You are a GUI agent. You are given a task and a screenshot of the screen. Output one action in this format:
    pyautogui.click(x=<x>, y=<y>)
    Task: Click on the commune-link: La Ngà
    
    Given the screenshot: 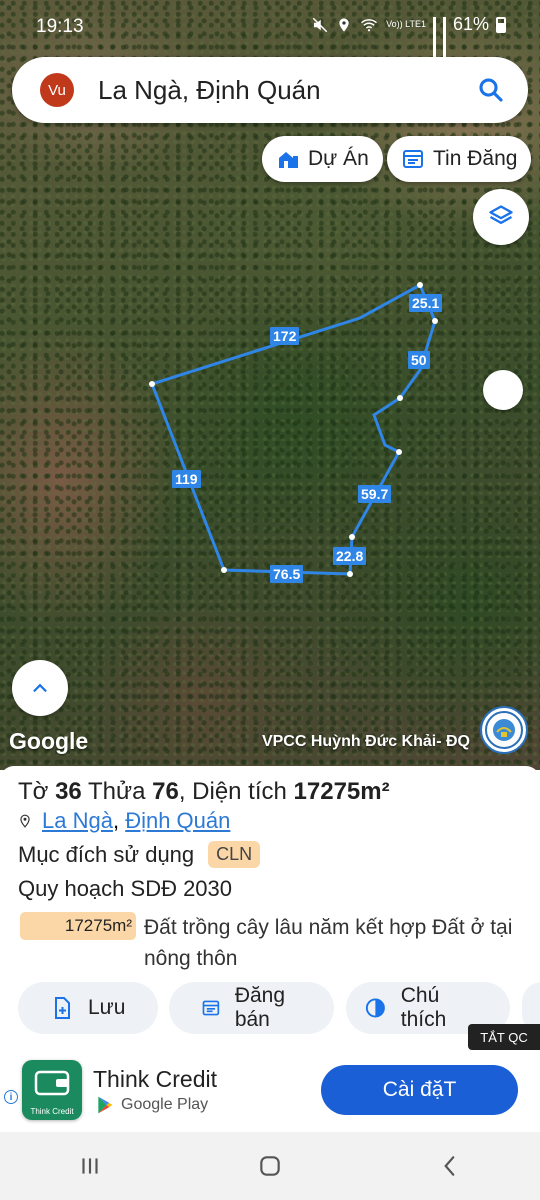 What is the action you would take?
    pyautogui.click(x=77, y=820)
    